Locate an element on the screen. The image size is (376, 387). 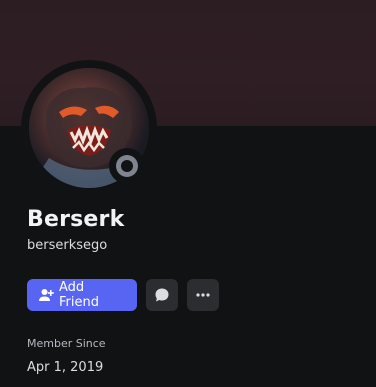
add-friend-label: Add Friend is located at coordinates (79, 295).